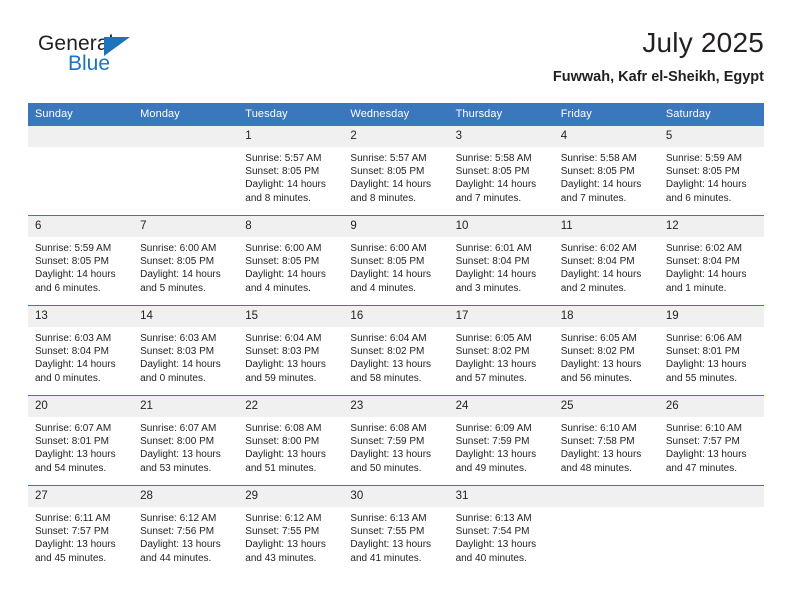 Image resolution: width=792 pixels, height=612 pixels. What do you see at coordinates (186, 496) in the screenshot?
I see `day-number: 28` at bounding box center [186, 496].